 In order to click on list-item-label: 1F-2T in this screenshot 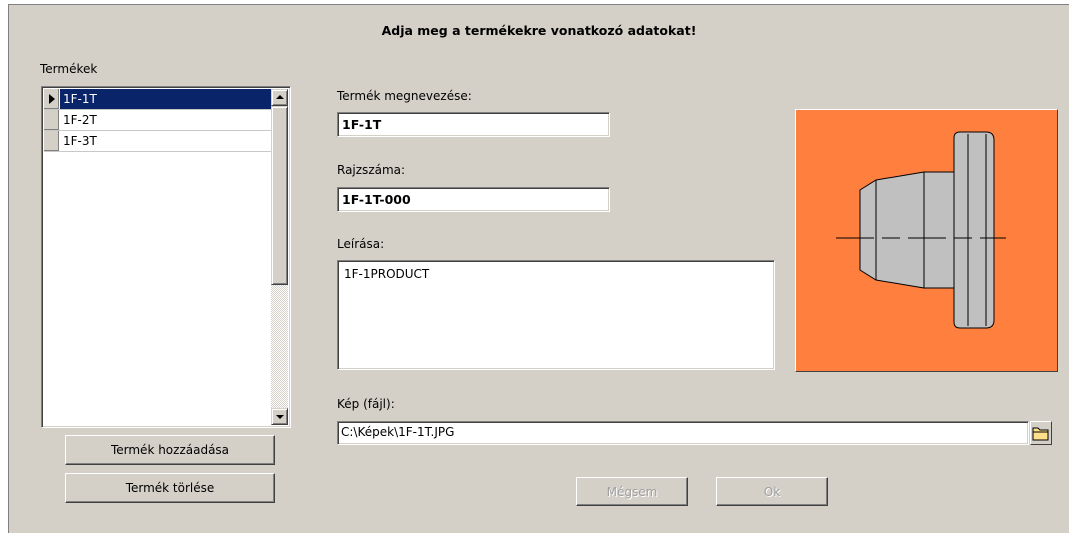, I will do `click(80, 120)`.